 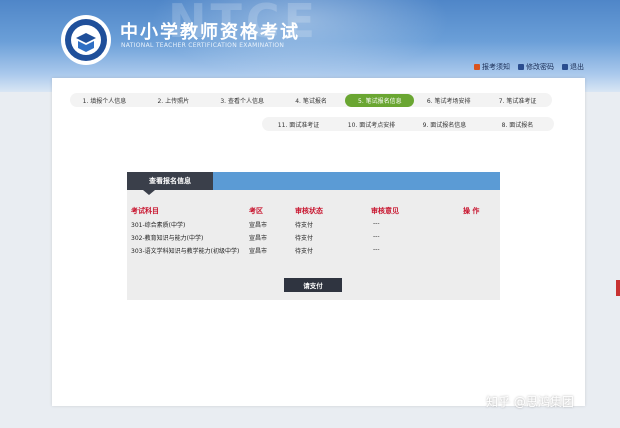 I want to click on row1-region: 宣昌市, so click(x=258, y=225).